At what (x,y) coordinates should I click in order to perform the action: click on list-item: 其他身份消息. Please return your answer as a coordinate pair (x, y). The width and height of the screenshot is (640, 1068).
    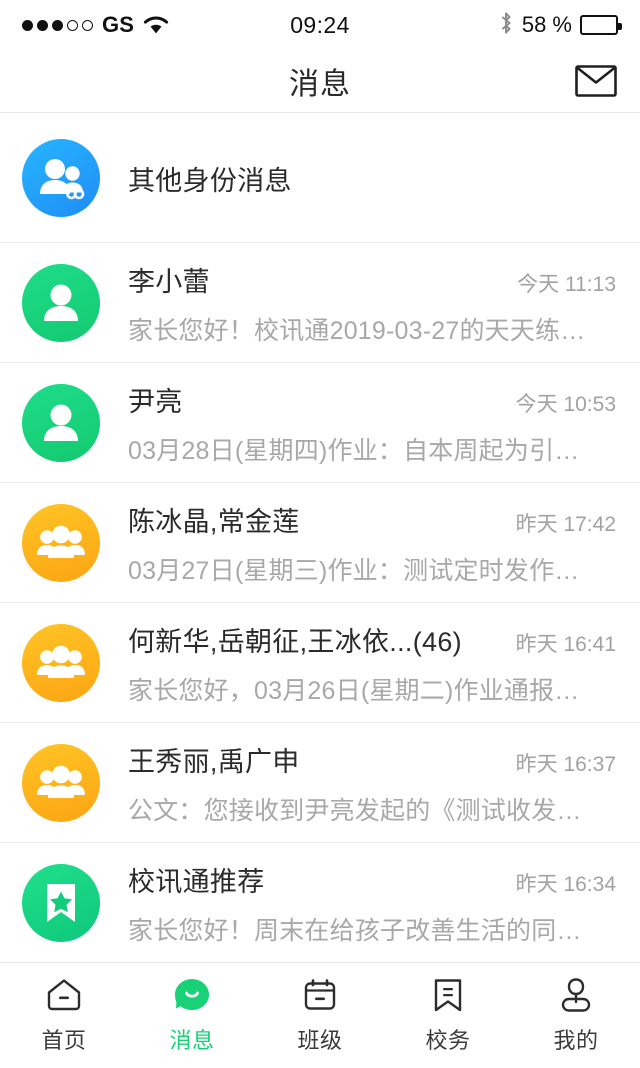
    Looking at the image, I should click on (320, 178).